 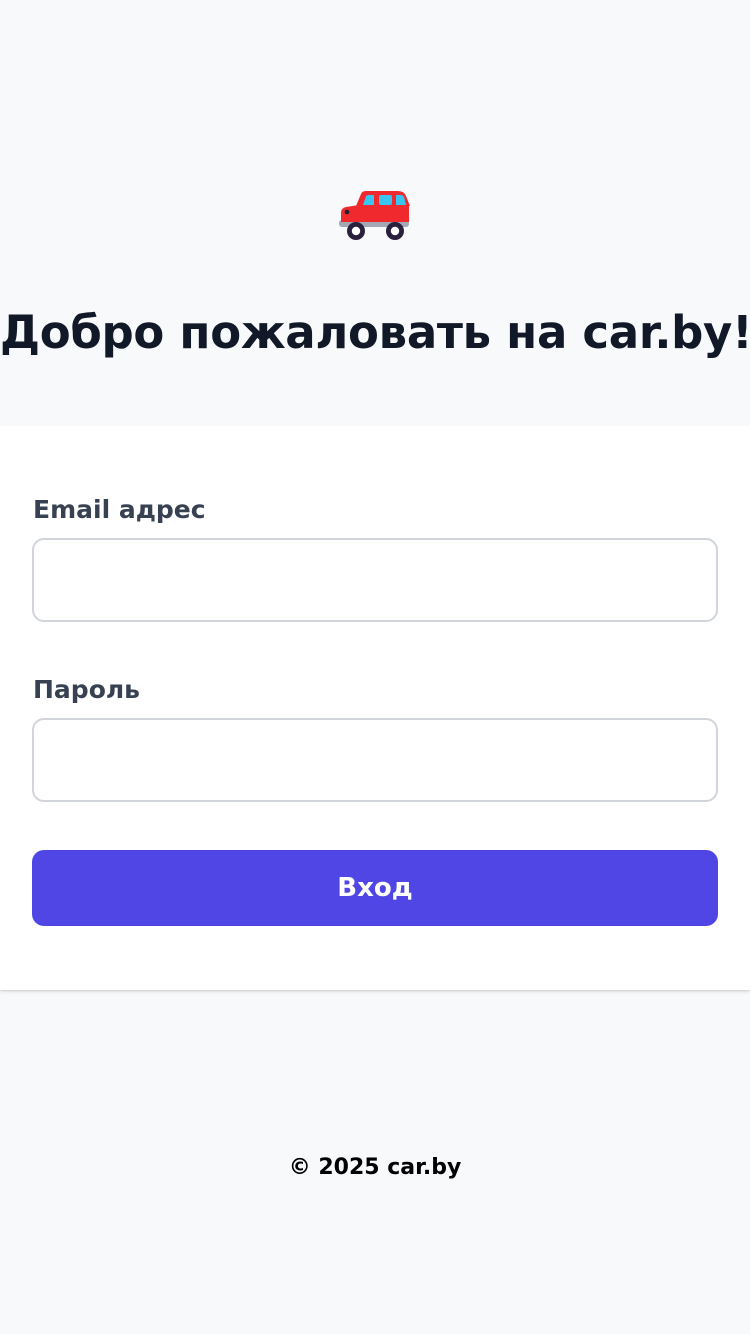 What do you see at coordinates (375, 888) in the screenshot?
I see `login-button: Вход` at bounding box center [375, 888].